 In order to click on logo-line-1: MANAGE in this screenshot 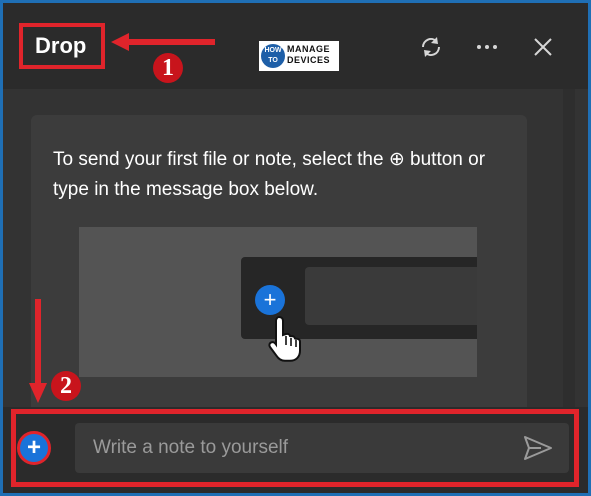, I will do `click(308, 49)`.